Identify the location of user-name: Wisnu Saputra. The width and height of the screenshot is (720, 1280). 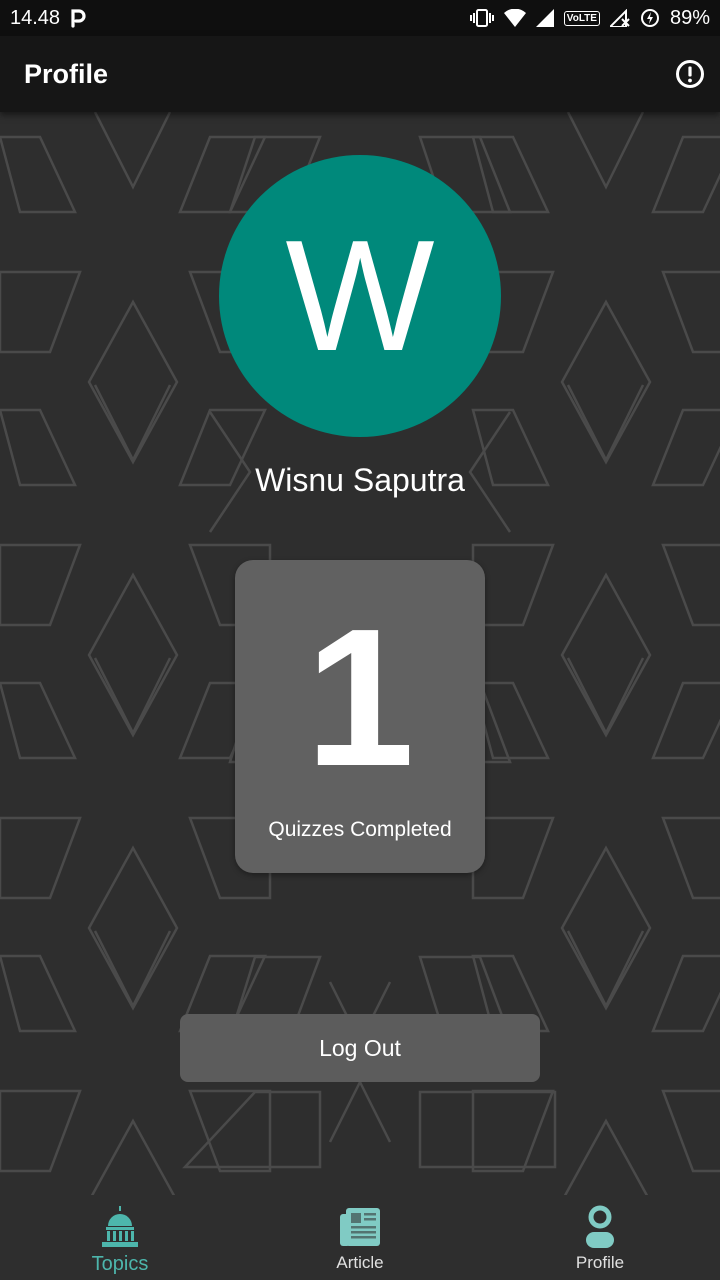
(360, 480).